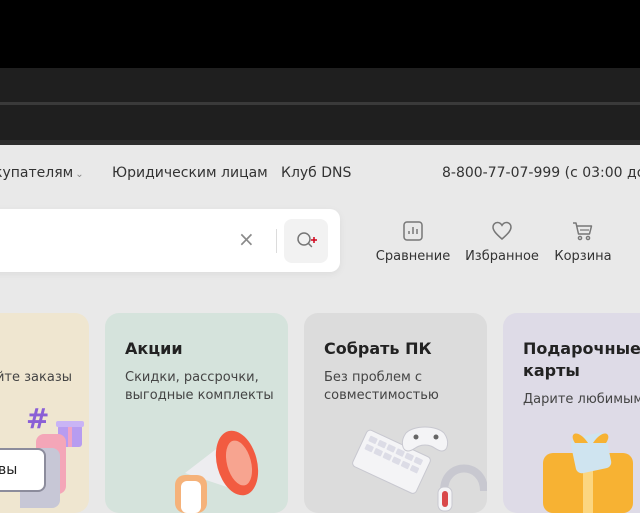 The width and height of the screenshot is (640, 513). I want to click on browser-tab-bar, so click(320, 85).